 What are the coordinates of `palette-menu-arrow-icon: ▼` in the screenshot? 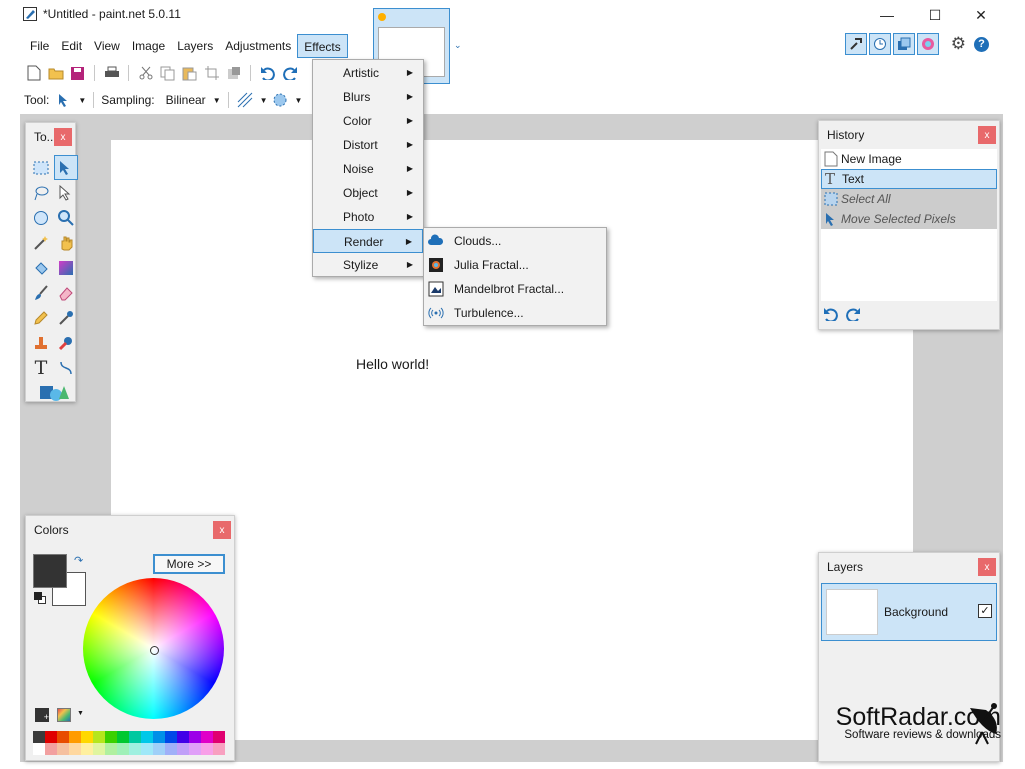 It's located at (80, 713).